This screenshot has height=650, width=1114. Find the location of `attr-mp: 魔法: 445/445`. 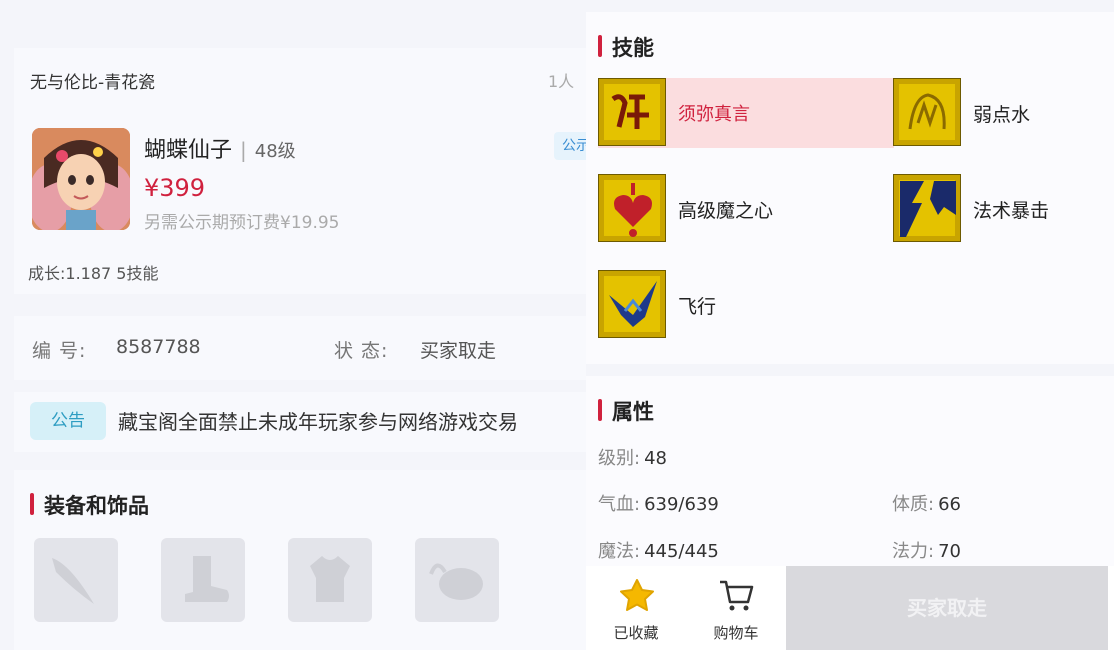

attr-mp: 魔法: 445/445 is located at coordinates (658, 550).